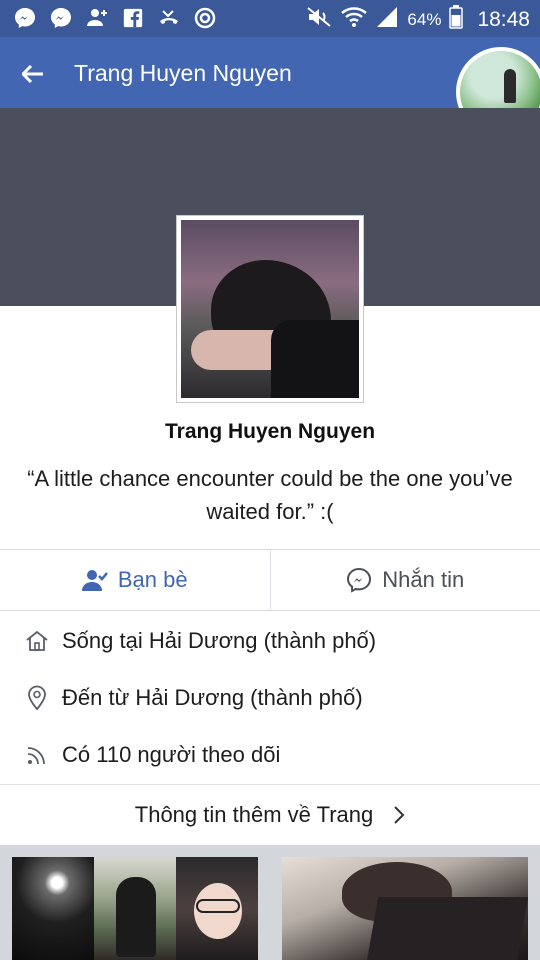 This screenshot has height=960, width=540. Describe the element at coordinates (212, 697) in the screenshot. I see `from-text: Đến từ Hải Dương (thành phố)` at that location.